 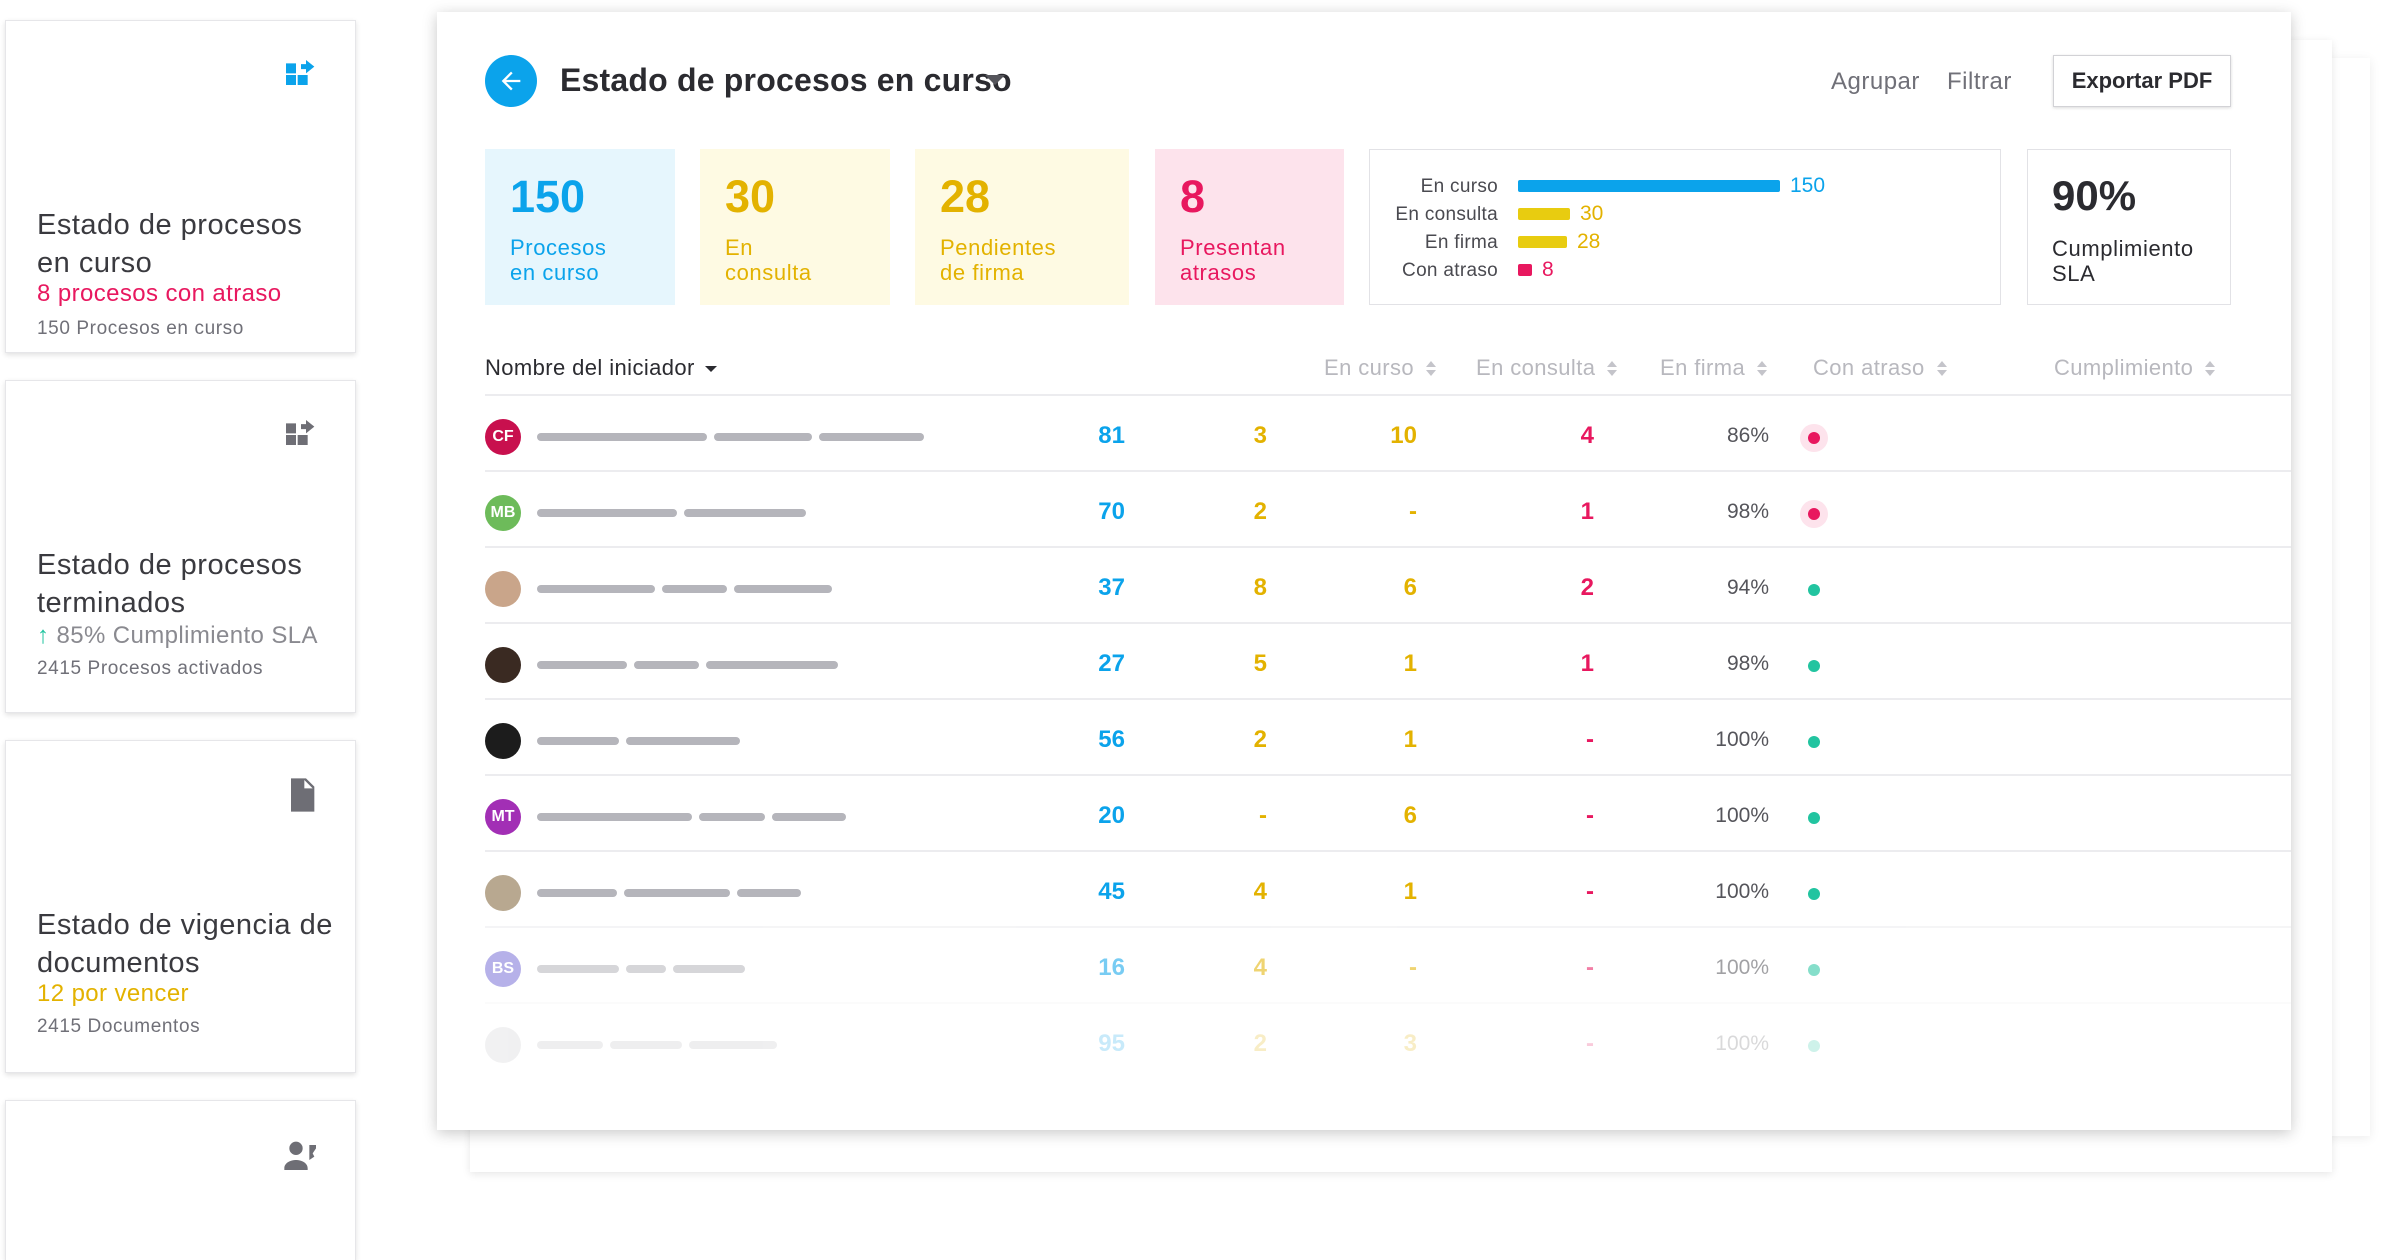 I want to click on table-row: BS 16 4 - - 100%, so click(x=1388, y=964).